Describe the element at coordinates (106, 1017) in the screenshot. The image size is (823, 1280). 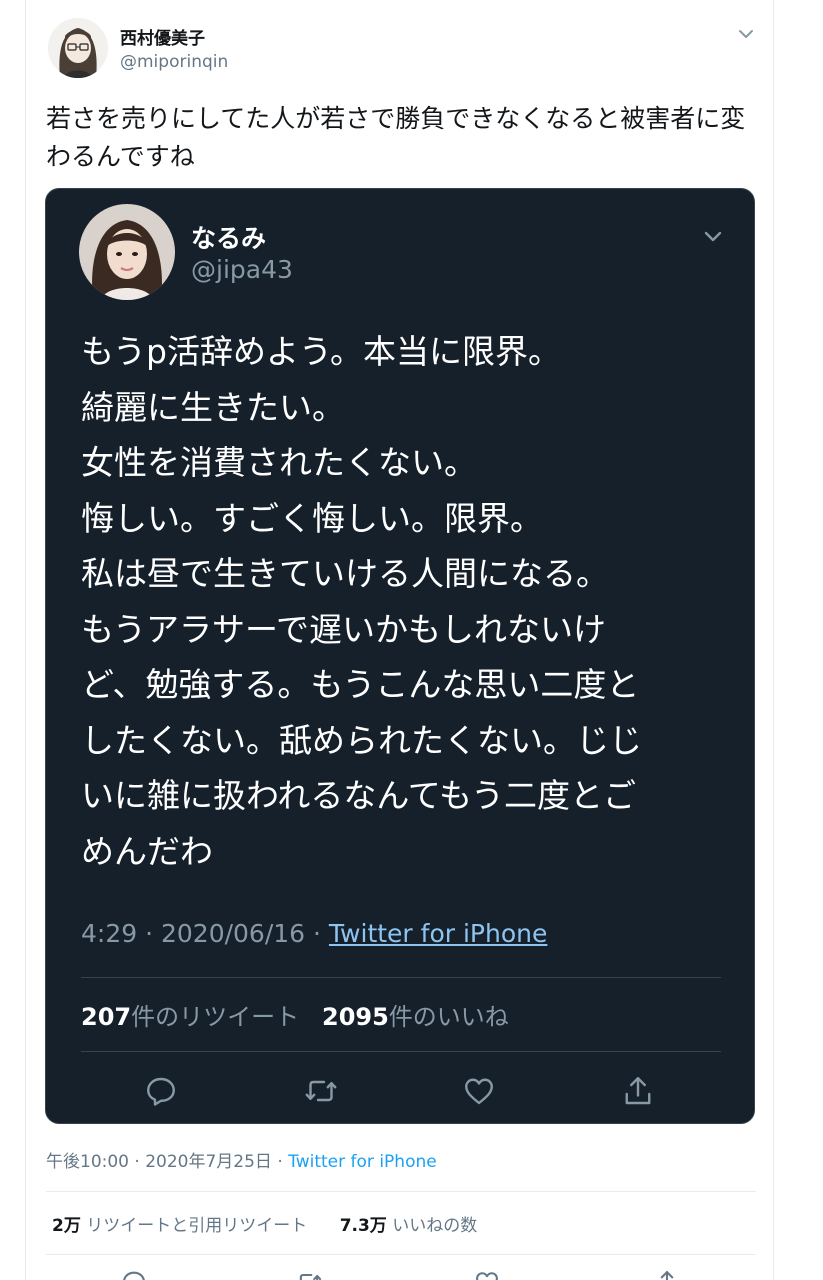
I see `quoted-retweet-count: 207` at that location.